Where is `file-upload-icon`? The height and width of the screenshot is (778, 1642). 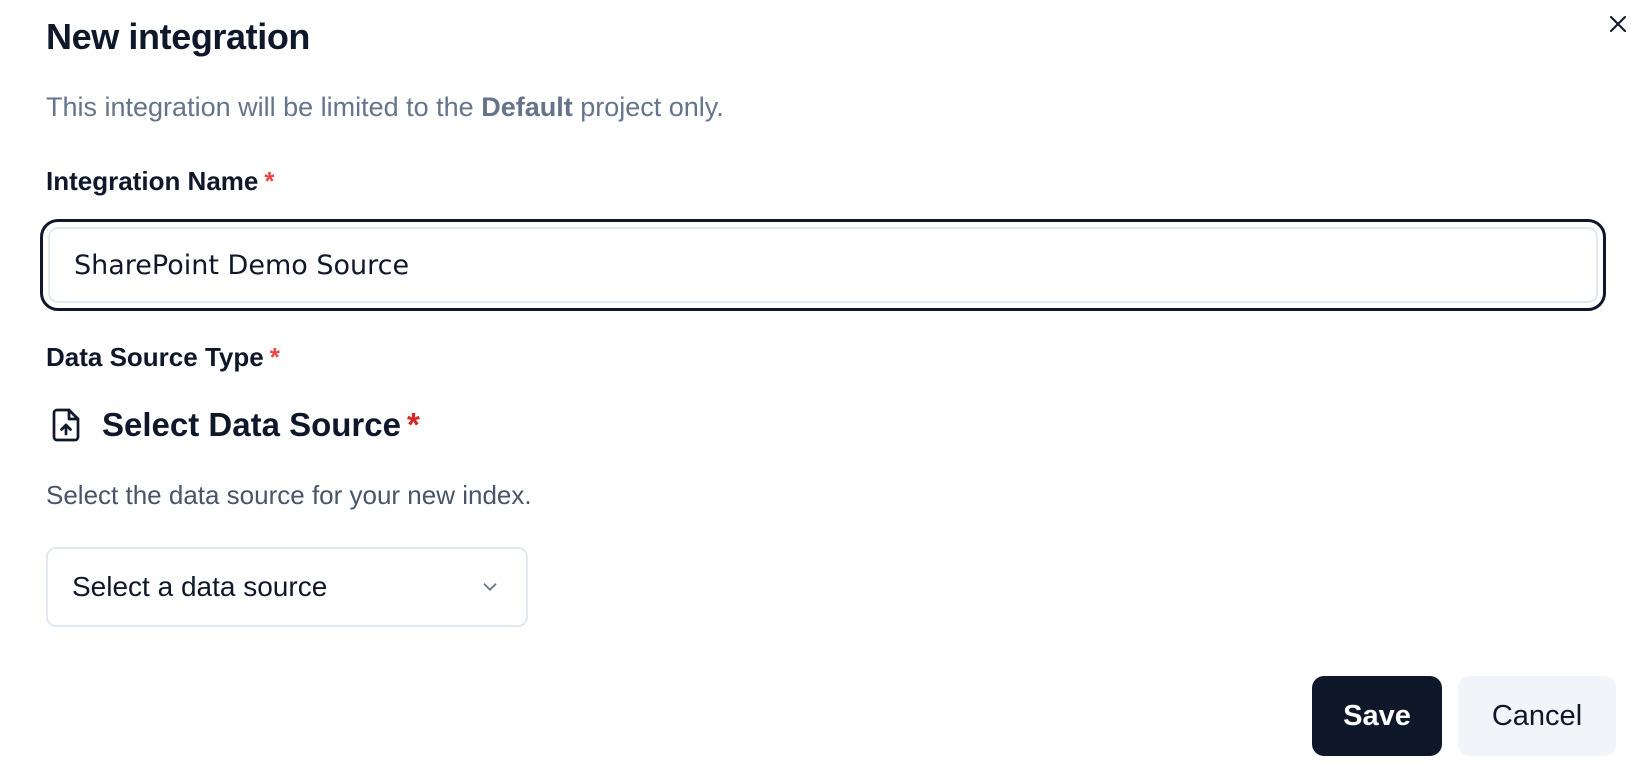
file-upload-icon is located at coordinates (66, 425).